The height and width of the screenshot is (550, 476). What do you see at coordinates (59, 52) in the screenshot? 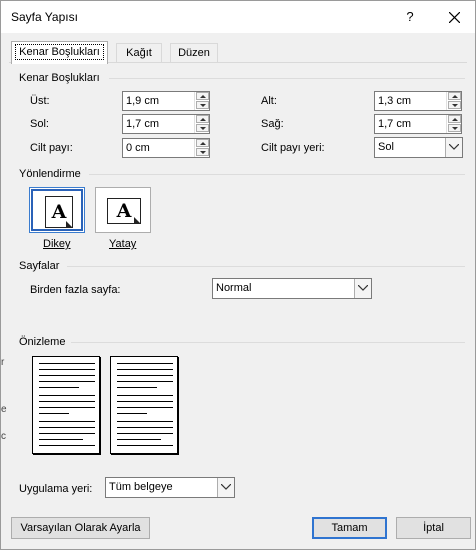
I see `tab-margins: Kenar Boşlukları` at bounding box center [59, 52].